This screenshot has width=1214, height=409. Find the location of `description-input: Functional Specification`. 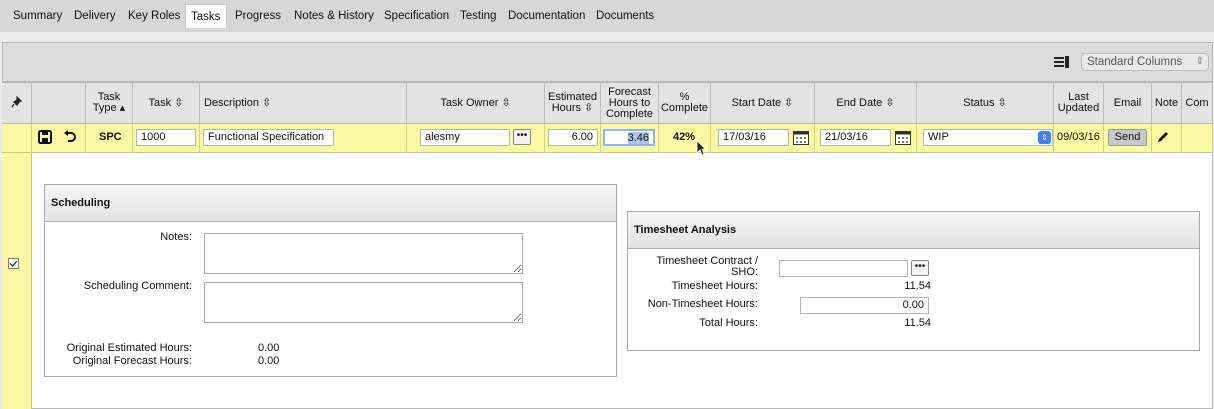

description-input: Functional Specification is located at coordinates (268, 137).